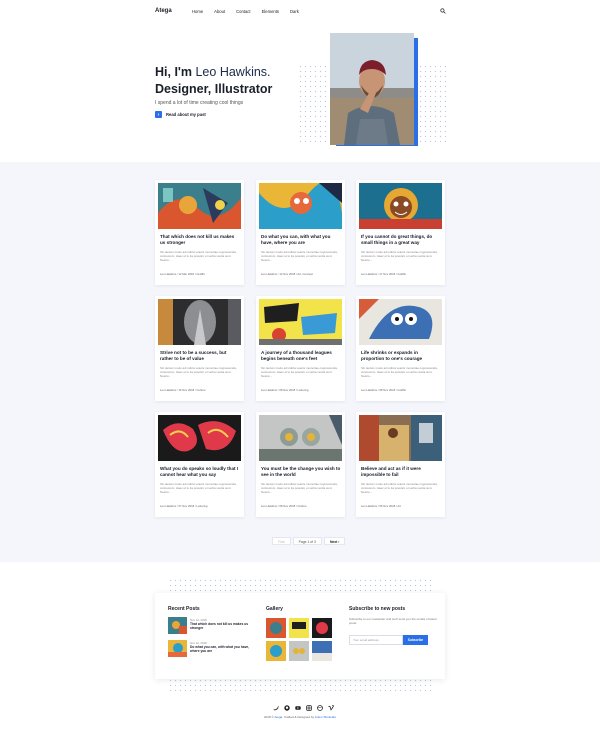 The height and width of the screenshot is (732, 600). Describe the element at coordinates (376, 640) in the screenshot. I see `email-input: Your email address` at that location.